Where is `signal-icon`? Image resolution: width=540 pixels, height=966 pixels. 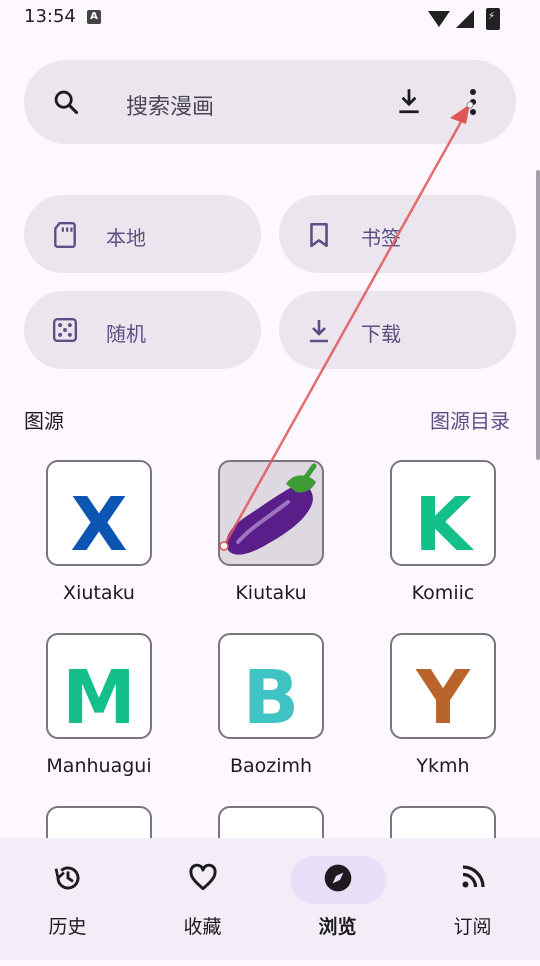
signal-icon is located at coordinates (465, 19).